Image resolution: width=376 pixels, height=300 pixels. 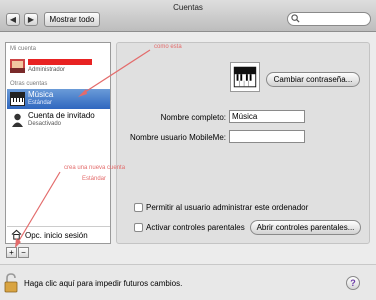 I want to click on search-icon, so click(x=295, y=18).